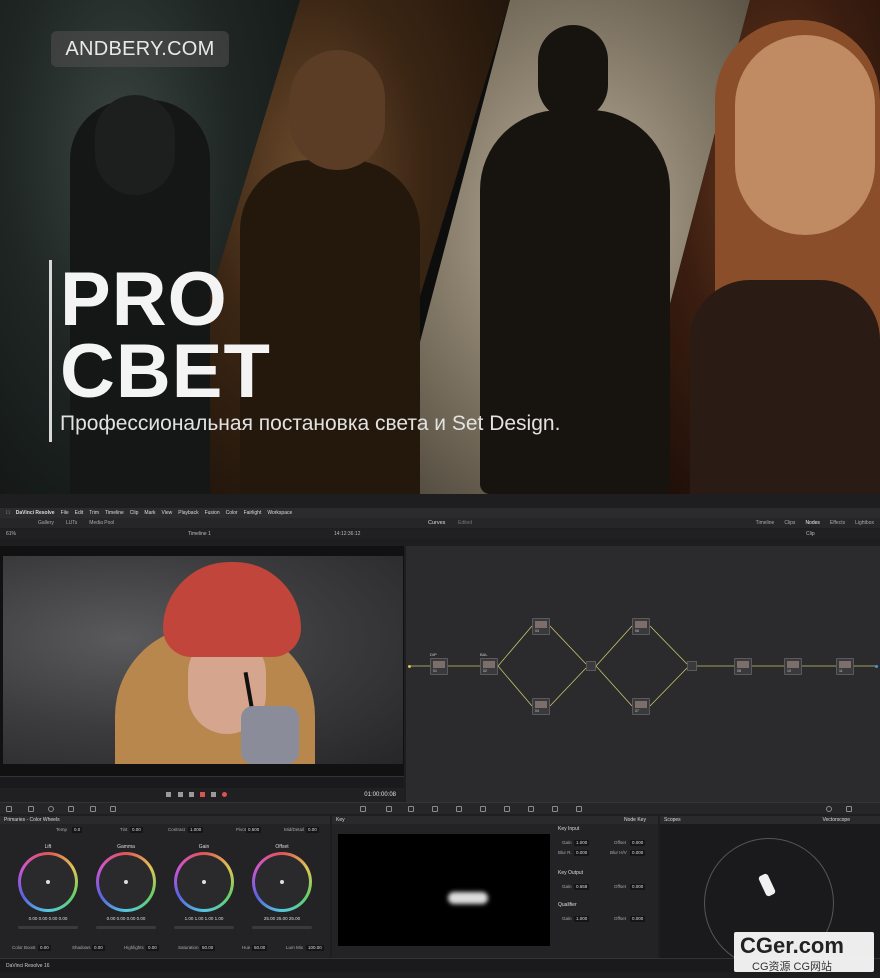  Describe the element at coordinates (140, 49) in the screenshot. I see `site-badge: ANDBERY.COM` at that location.